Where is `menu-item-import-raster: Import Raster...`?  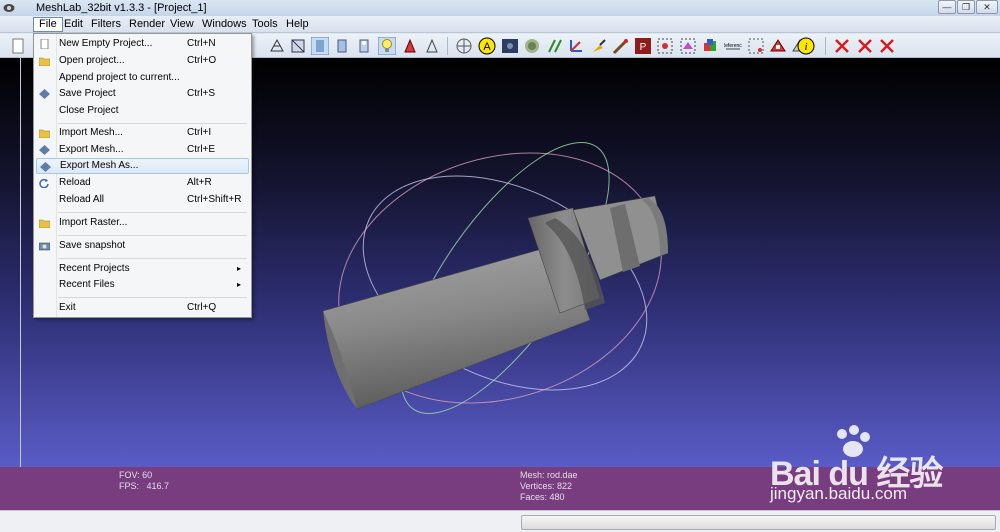
menu-item-import-raster: Import Raster... is located at coordinates (142, 223).